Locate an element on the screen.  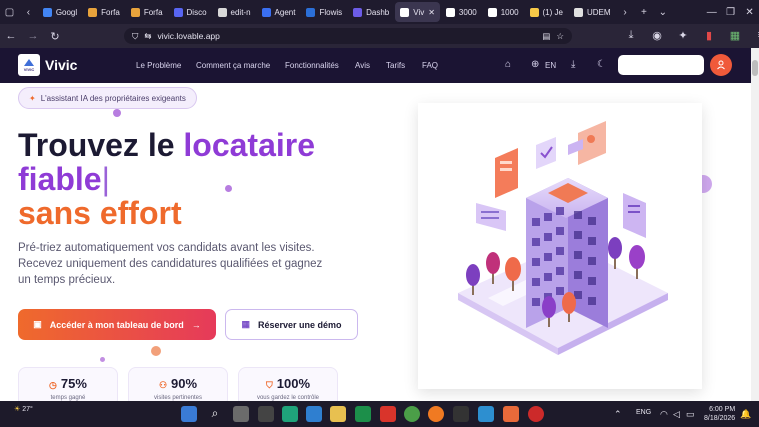
nav-link-tarifs: Tarifs is located at coordinates (395, 65).